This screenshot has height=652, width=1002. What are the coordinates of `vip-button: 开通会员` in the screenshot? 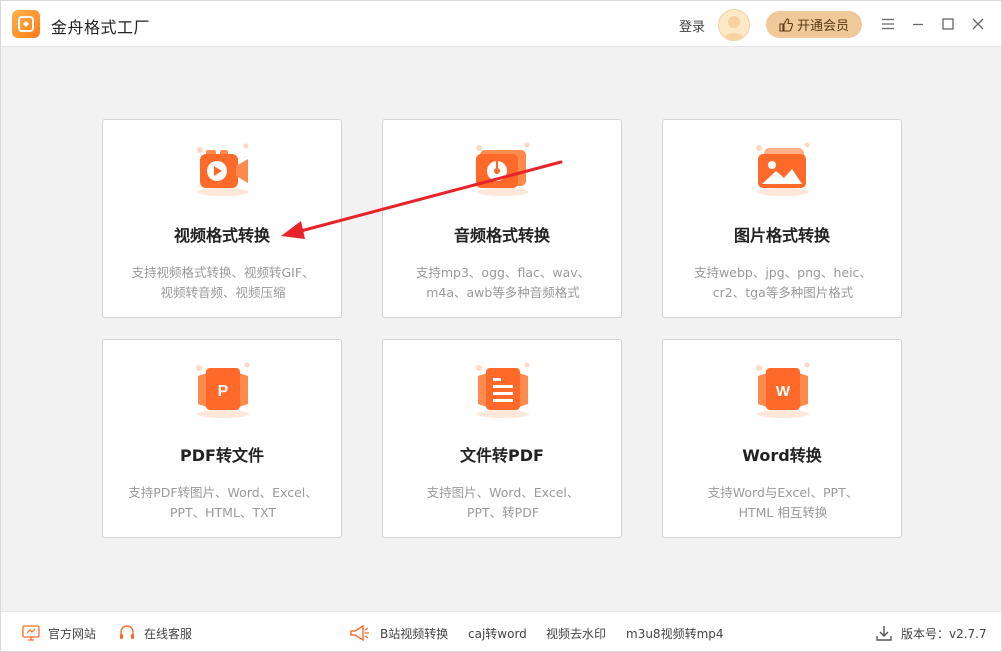 It's located at (814, 24).